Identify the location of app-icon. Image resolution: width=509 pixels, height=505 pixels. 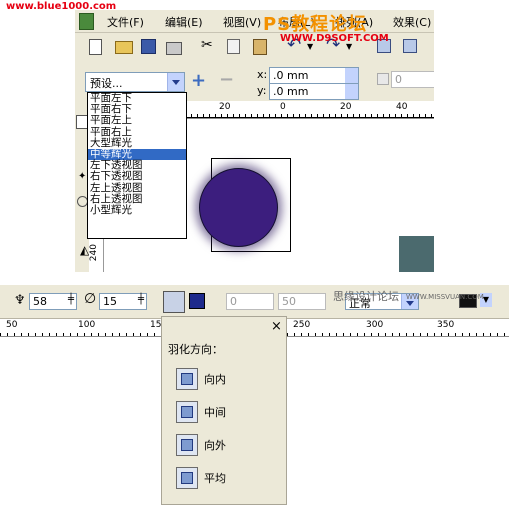
(86, 21).